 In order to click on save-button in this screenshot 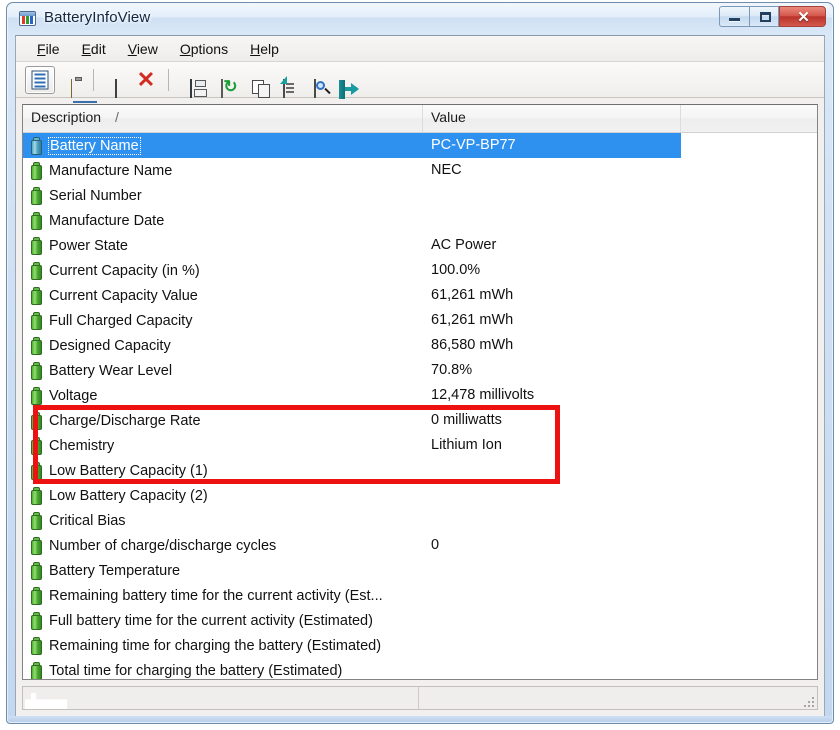, I will do `click(190, 82)`.